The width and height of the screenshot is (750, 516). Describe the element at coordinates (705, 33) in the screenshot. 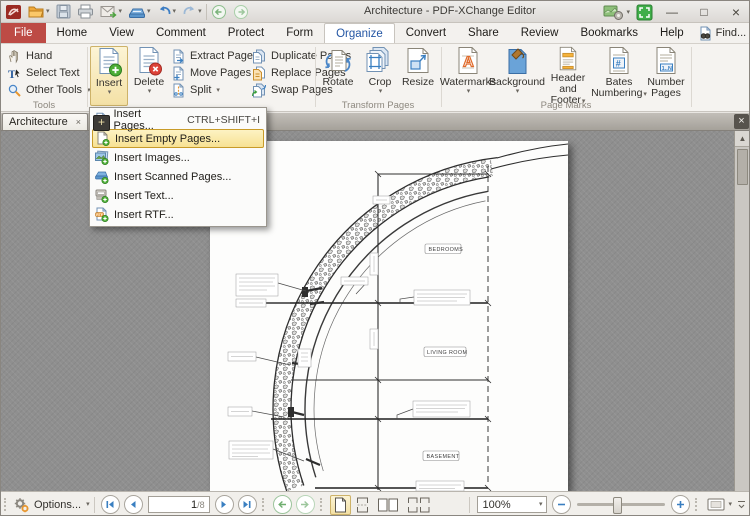

I see `find-icon` at that location.